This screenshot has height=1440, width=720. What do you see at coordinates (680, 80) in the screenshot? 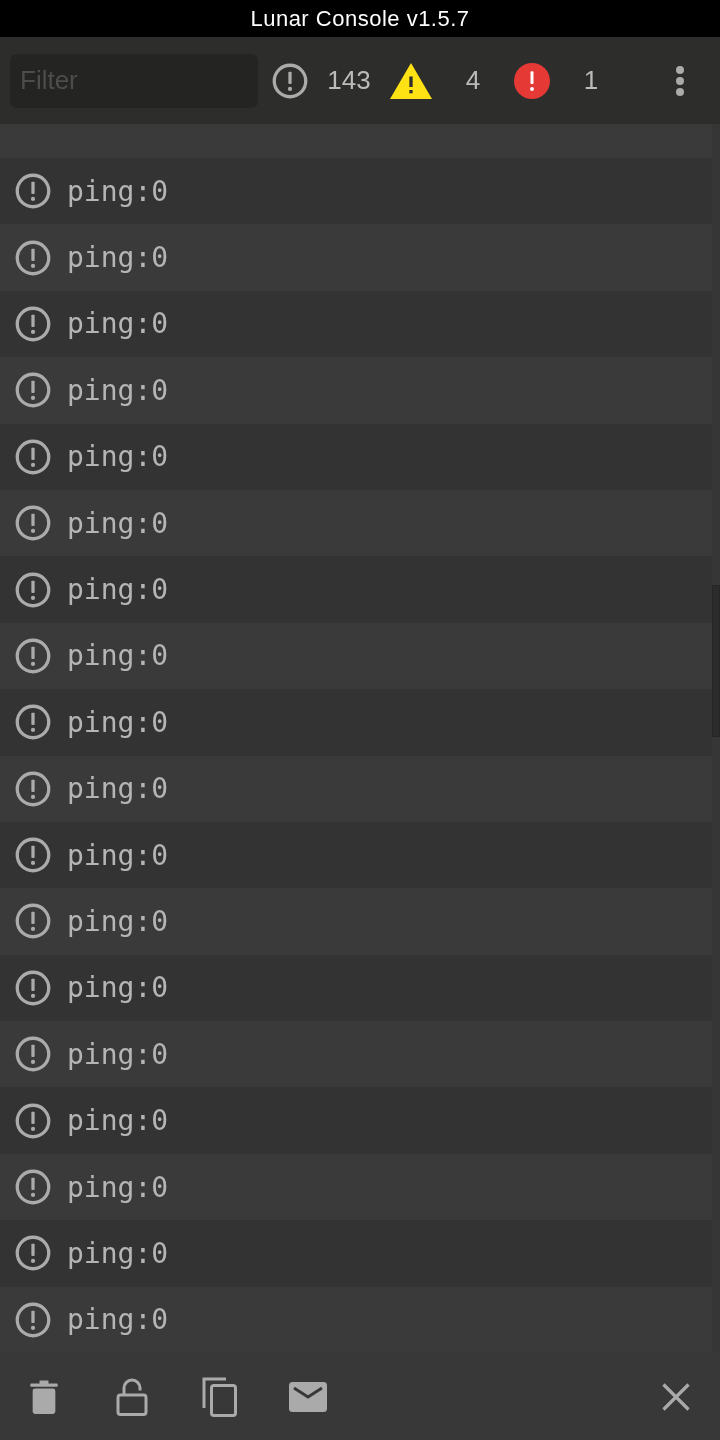
I see `vertical-dots-icon` at bounding box center [680, 80].